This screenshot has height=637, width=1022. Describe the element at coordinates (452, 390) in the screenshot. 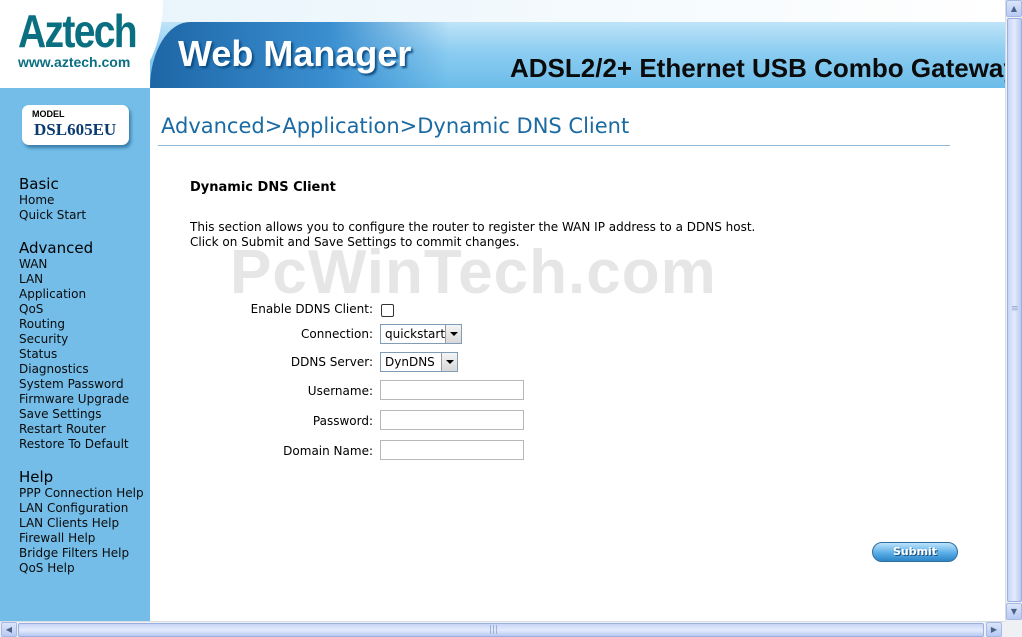

I see `username-input` at that location.